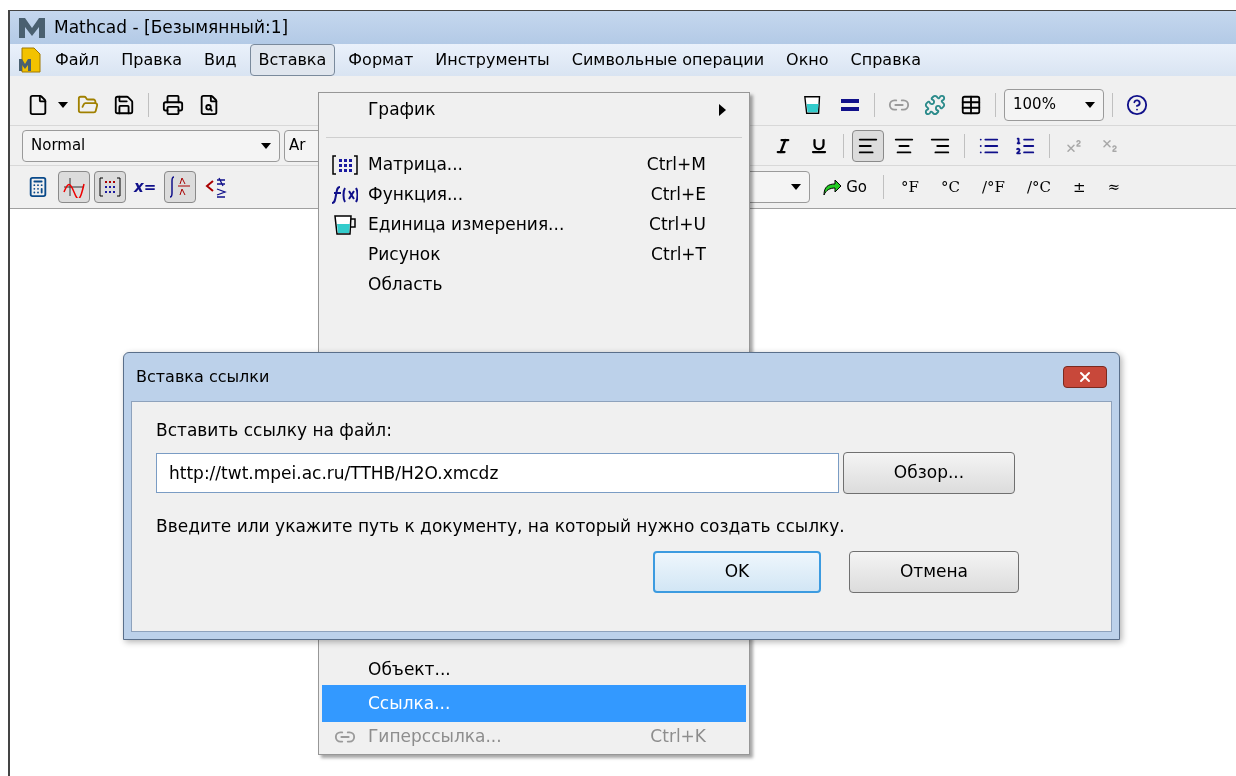 This screenshot has width=1236, height=776. Describe the element at coordinates (668, 60) in the screenshot. I see `menu-bar-item: Символьные операции` at that location.